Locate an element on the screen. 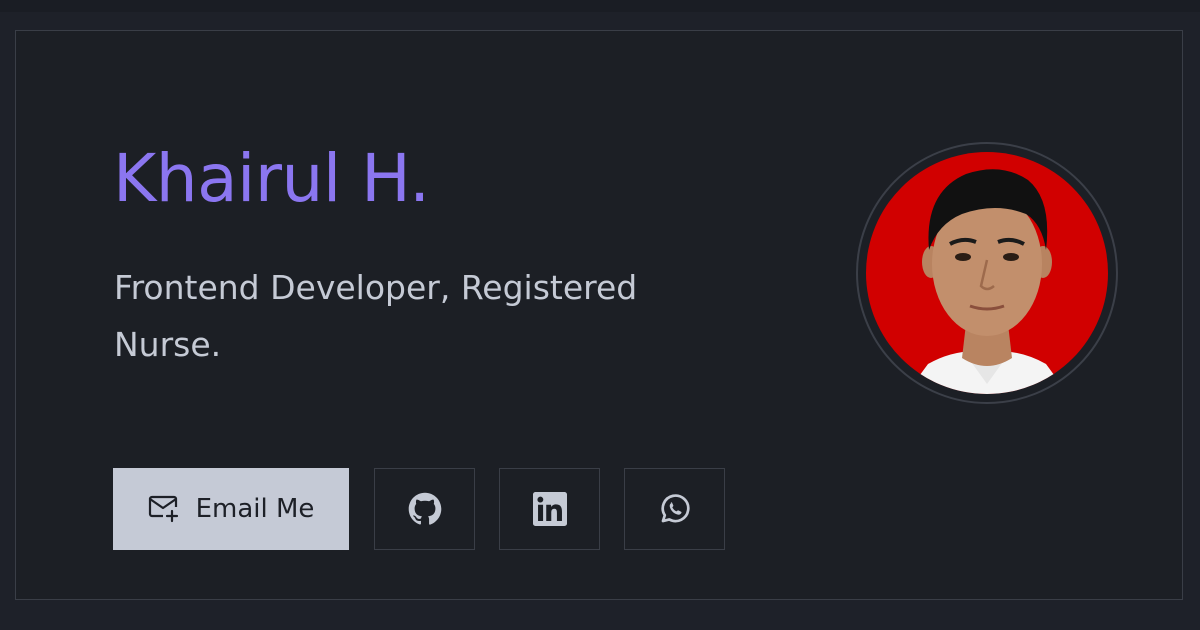 The height and width of the screenshot is (630, 1200). avatar is located at coordinates (987, 273).